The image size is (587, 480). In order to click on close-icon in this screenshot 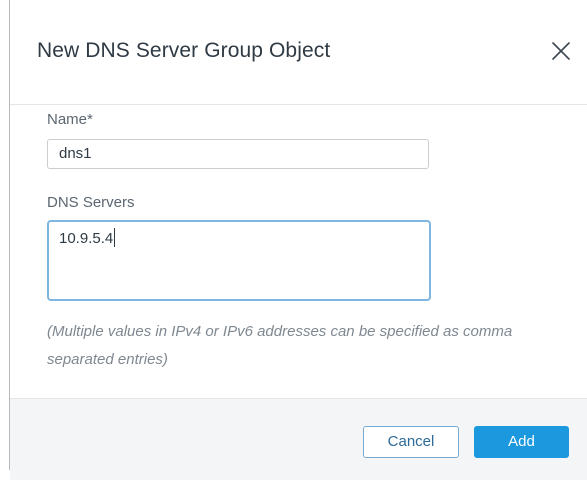, I will do `click(561, 51)`.